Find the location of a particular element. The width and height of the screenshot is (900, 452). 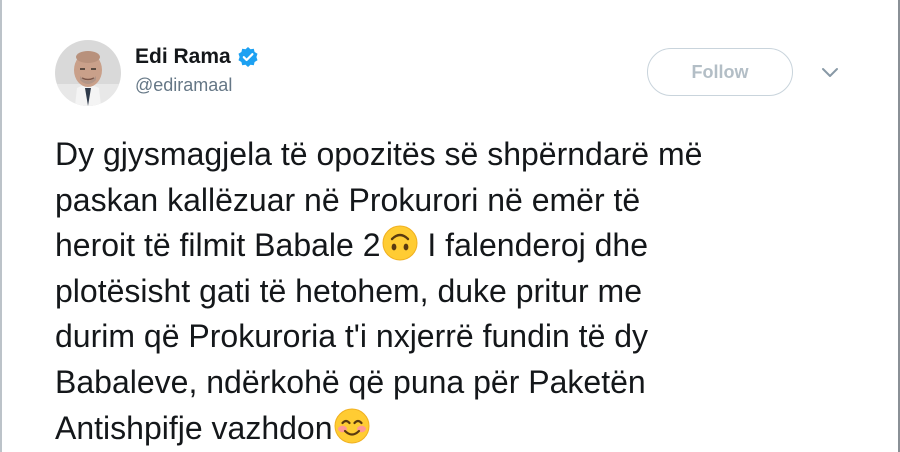

tweet-text-segment: Antishpifje vazhdon is located at coordinates (194, 427).